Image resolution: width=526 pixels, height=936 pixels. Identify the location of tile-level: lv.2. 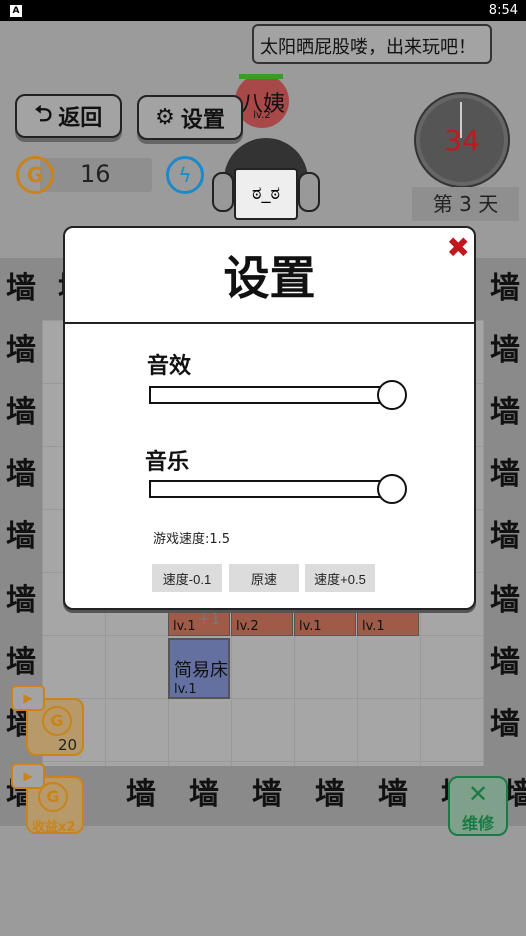
(247, 626).